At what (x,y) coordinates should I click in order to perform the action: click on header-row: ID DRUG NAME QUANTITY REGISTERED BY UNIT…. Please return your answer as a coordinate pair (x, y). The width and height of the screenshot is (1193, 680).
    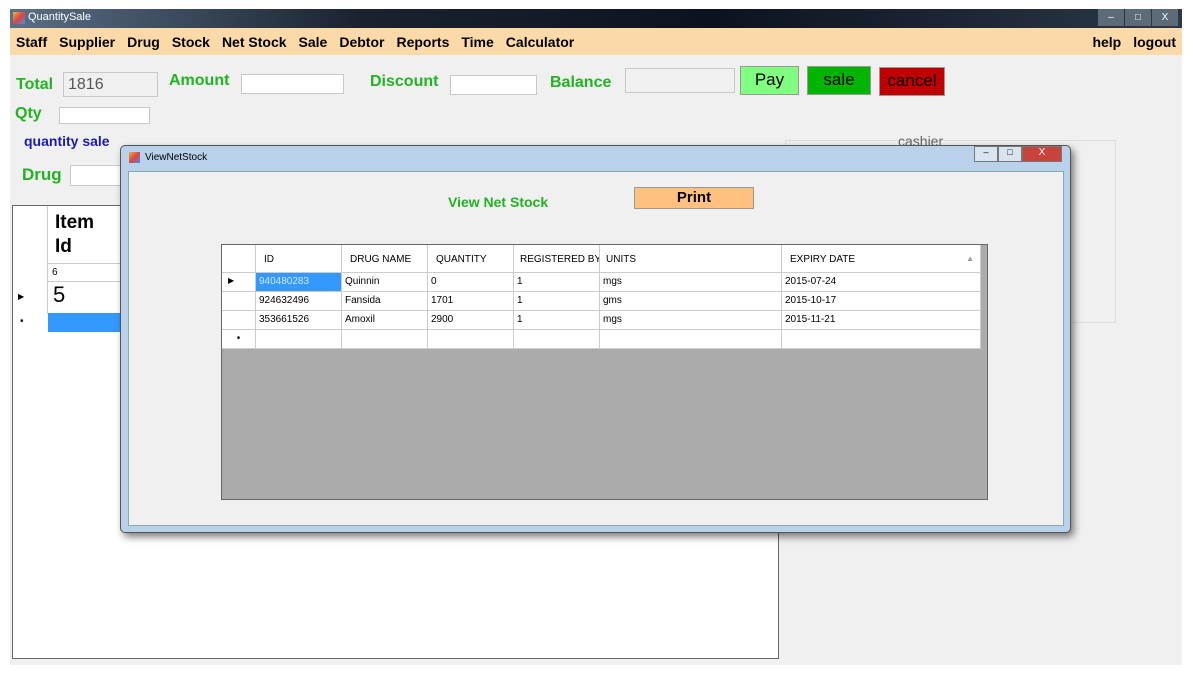
    Looking at the image, I should click on (601, 259).